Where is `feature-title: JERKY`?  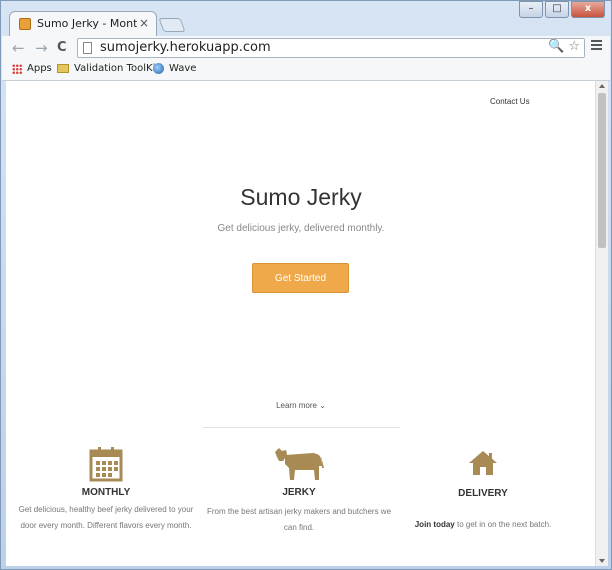 feature-title: JERKY is located at coordinates (299, 492).